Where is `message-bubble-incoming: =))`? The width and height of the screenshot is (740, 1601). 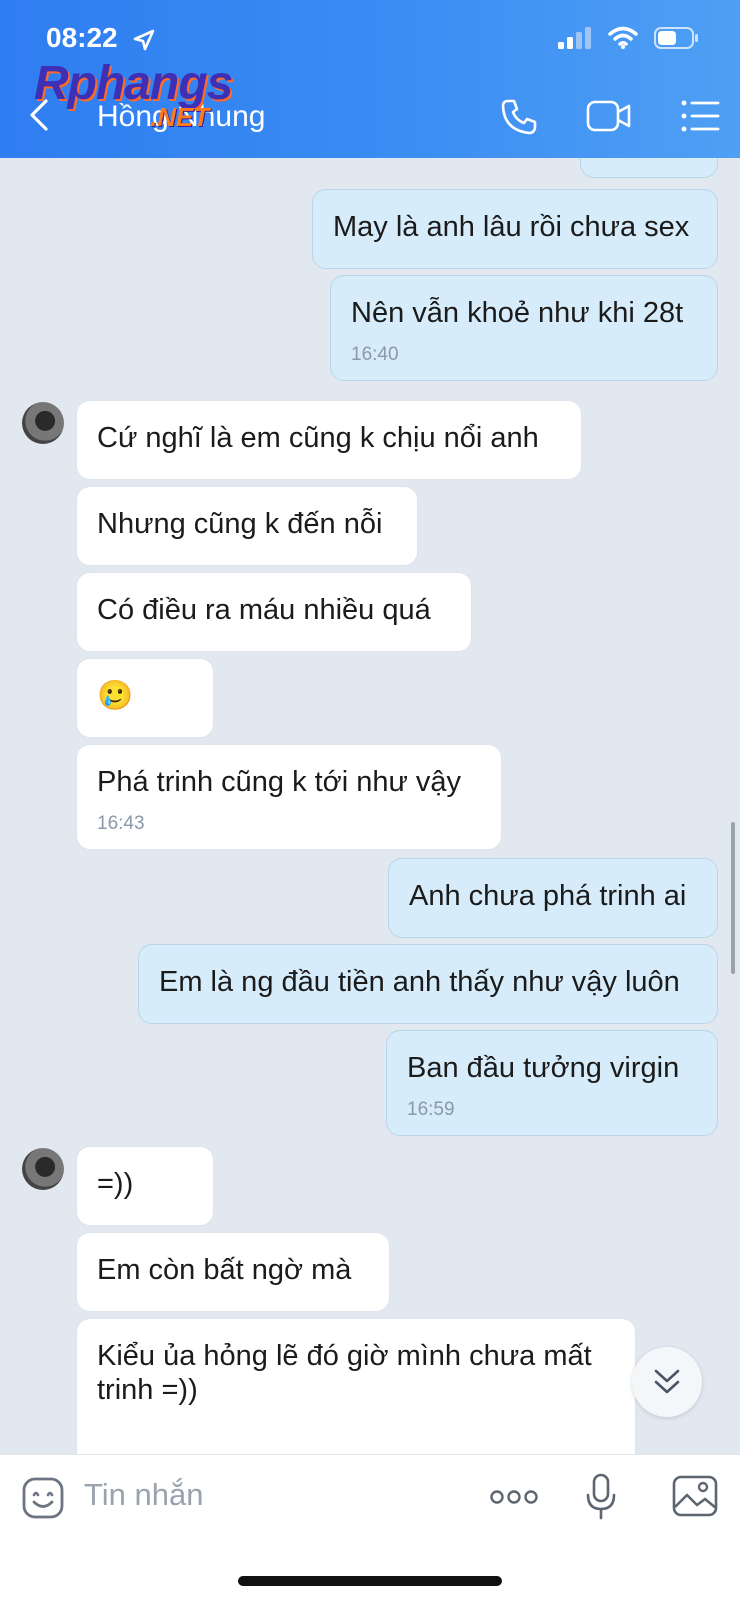 message-bubble-incoming: =)) is located at coordinates (145, 1186).